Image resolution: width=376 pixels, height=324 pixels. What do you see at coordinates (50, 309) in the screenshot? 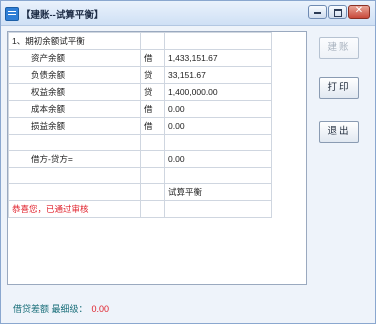
I see `difference-label: 借贷差额 最细级：` at bounding box center [50, 309].